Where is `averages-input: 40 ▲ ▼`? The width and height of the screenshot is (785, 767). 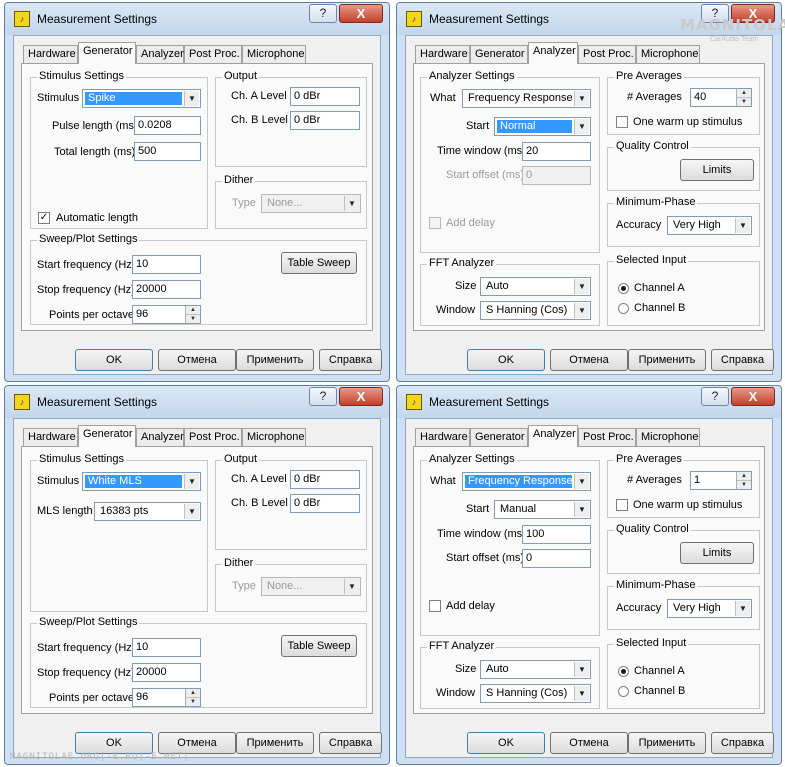
averages-input: 40 ▲ ▼ is located at coordinates (721, 97).